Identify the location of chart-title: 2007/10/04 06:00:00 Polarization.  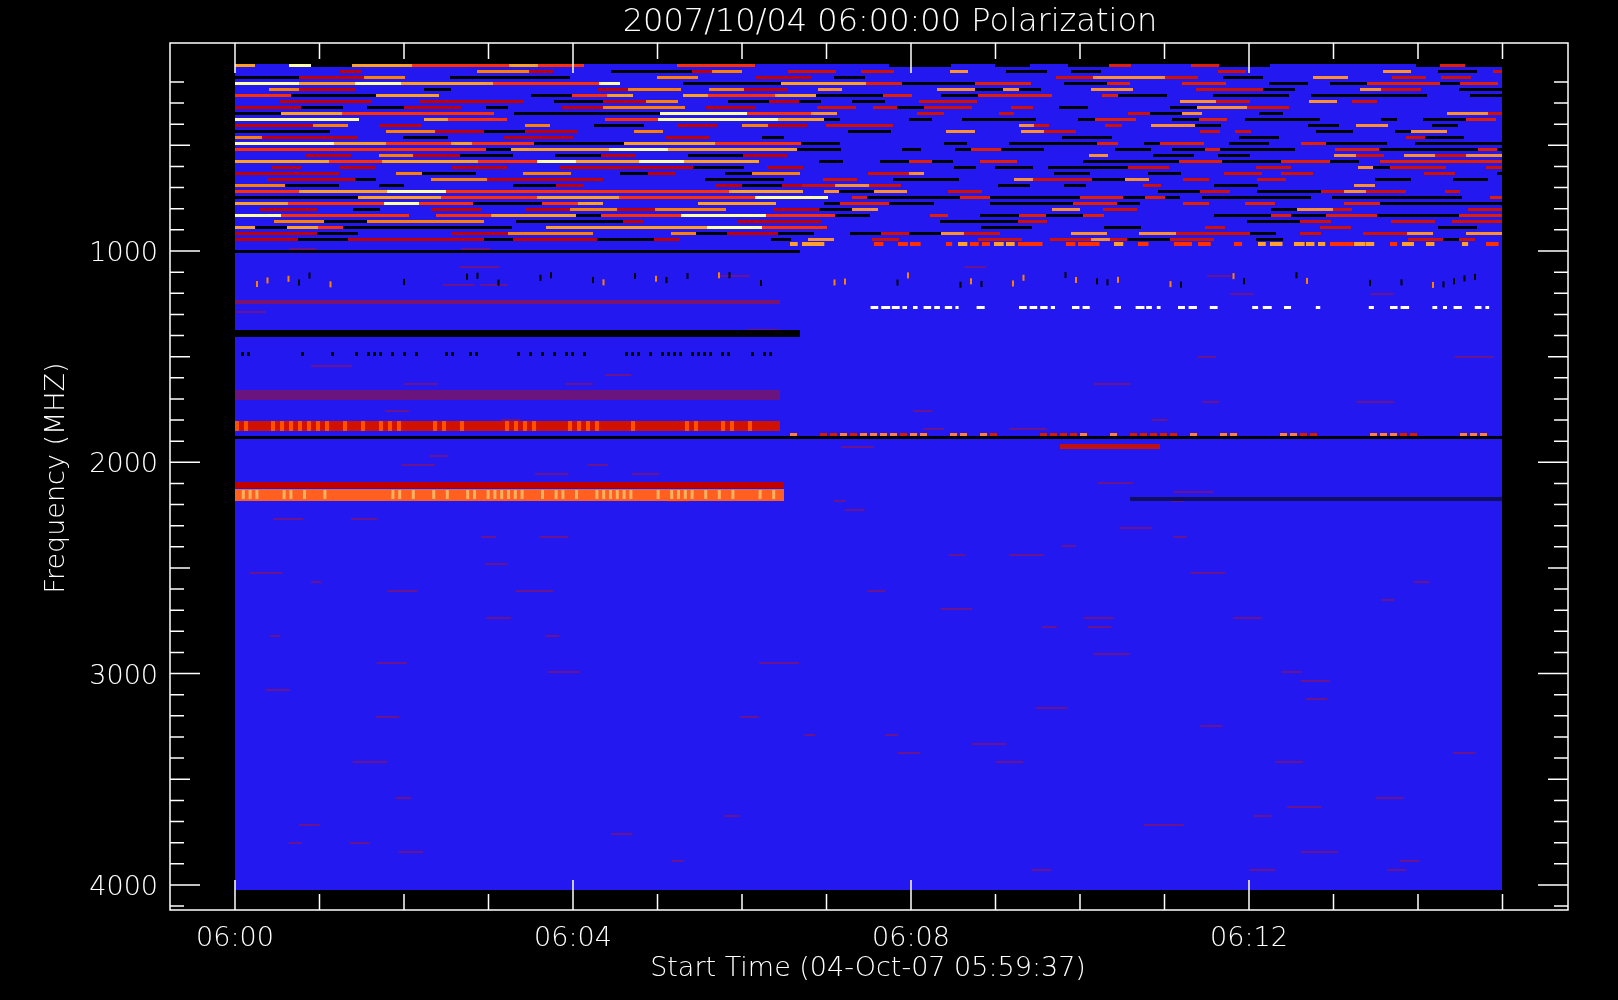
(890, 20).